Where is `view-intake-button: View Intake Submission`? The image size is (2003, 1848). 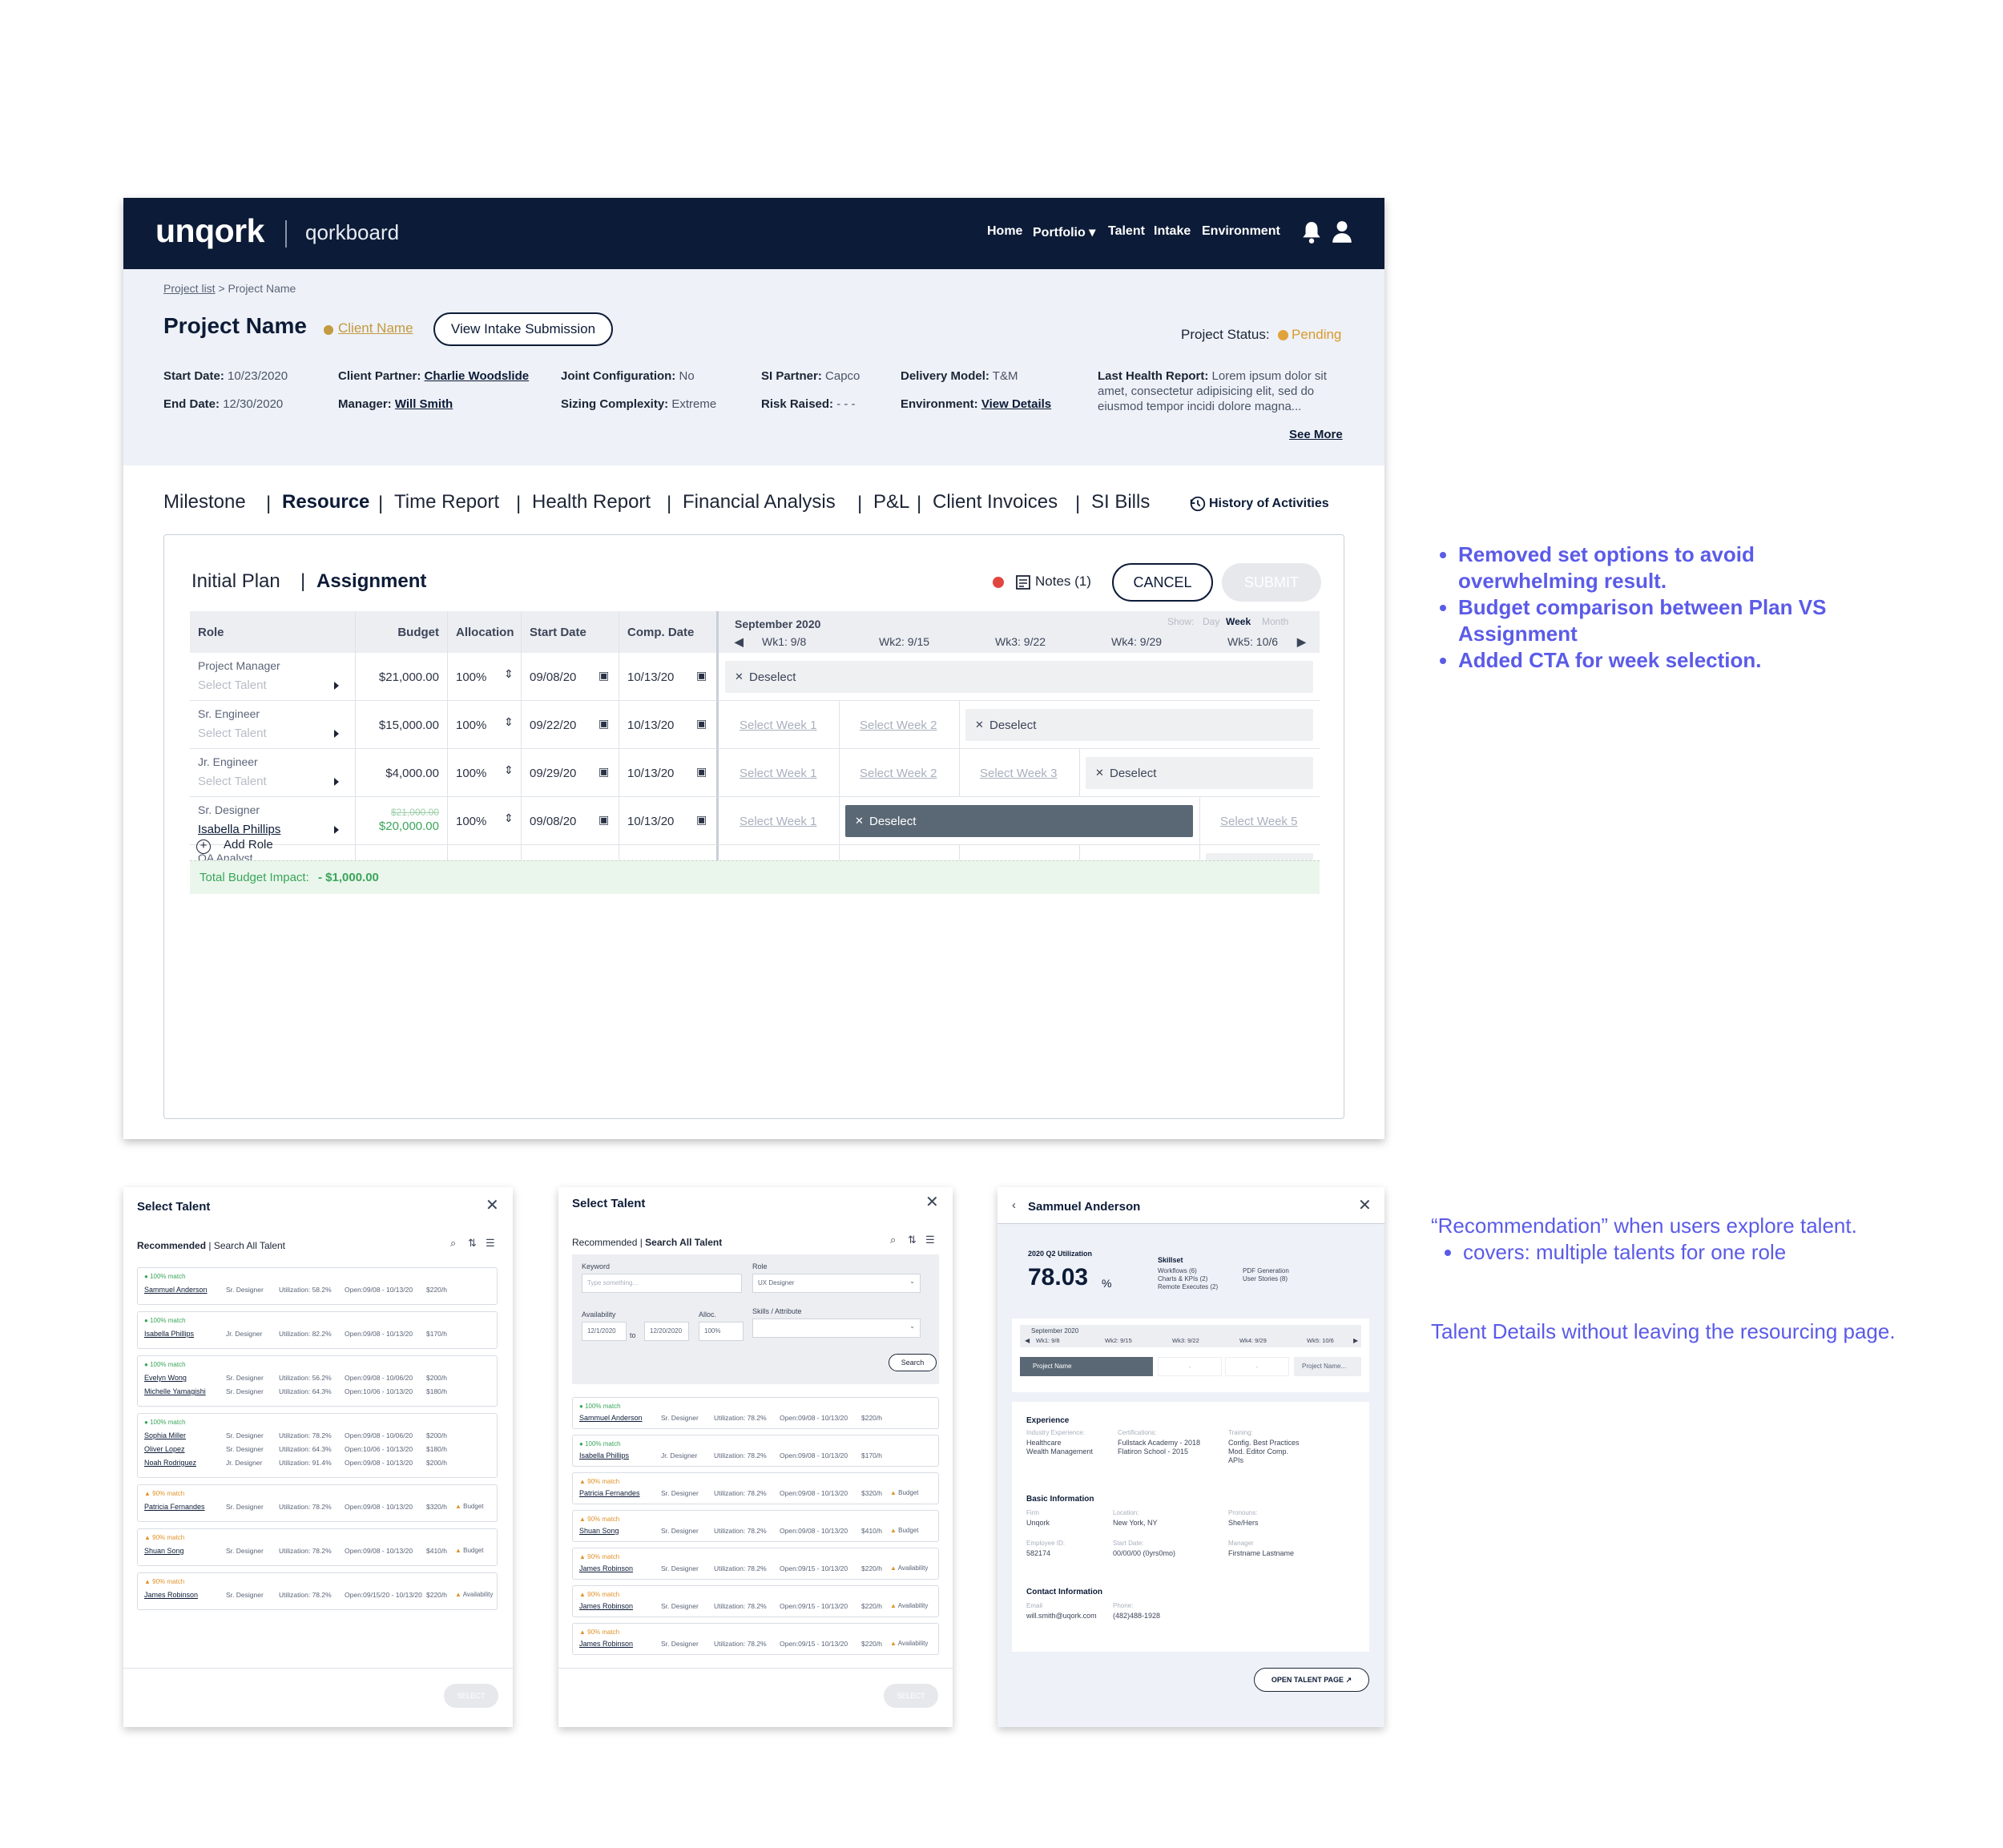
view-intake-button: View Intake Submission is located at coordinates (523, 329).